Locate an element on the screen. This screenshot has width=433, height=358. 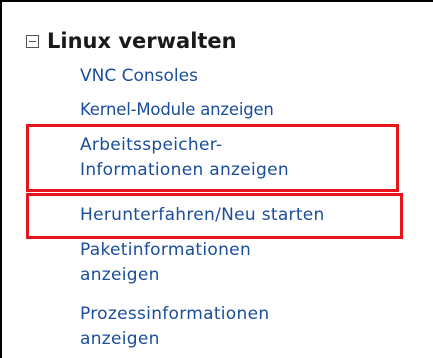
shutdown-restart-link: Herunterfahren/Neu starten is located at coordinates (202, 215).